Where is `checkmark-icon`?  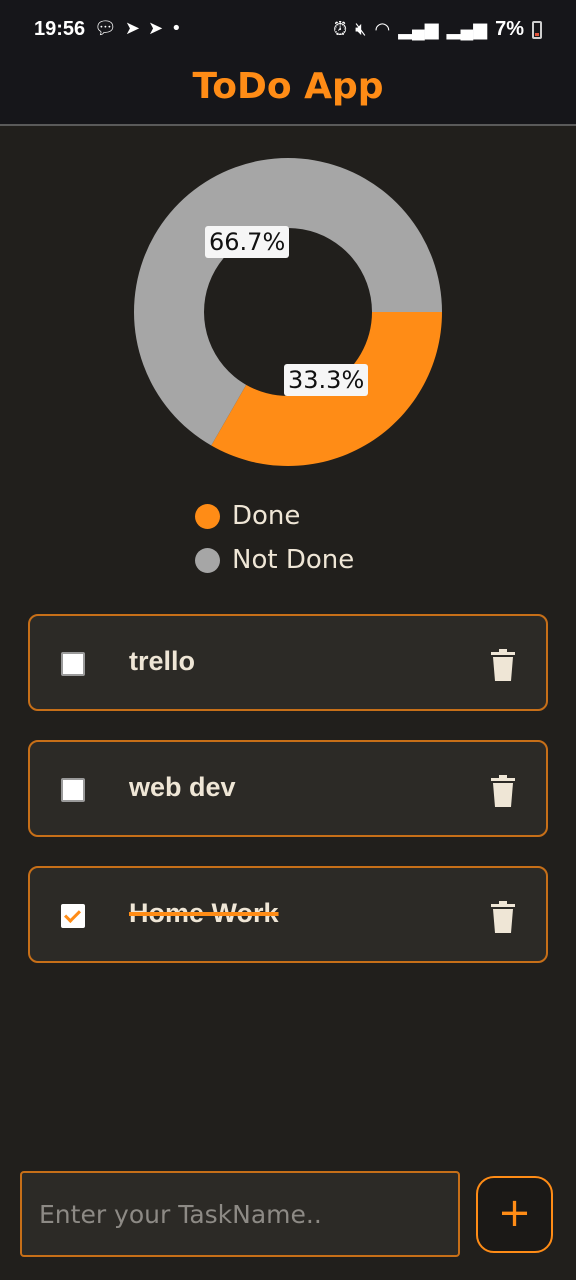
checkmark-icon is located at coordinates (72, 914).